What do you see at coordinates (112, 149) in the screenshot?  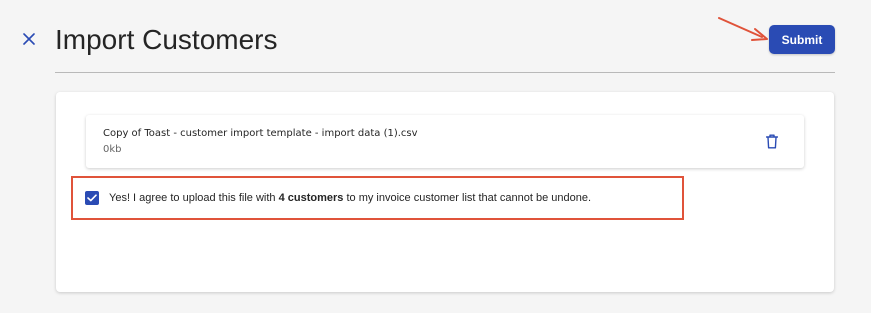 I see `file-size: 0kb` at bounding box center [112, 149].